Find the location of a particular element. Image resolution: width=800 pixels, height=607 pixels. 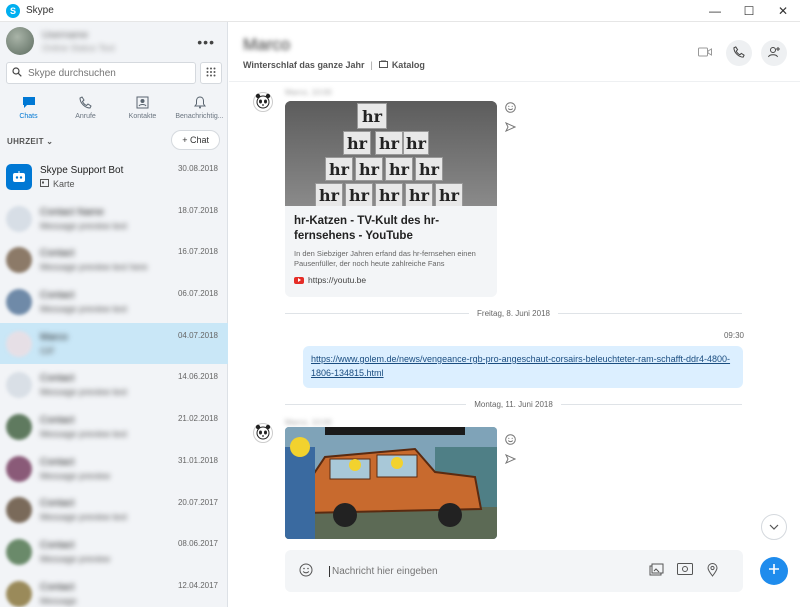

date-divider: Freitag, 8. Juni 2018 is located at coordinates (513, 313).